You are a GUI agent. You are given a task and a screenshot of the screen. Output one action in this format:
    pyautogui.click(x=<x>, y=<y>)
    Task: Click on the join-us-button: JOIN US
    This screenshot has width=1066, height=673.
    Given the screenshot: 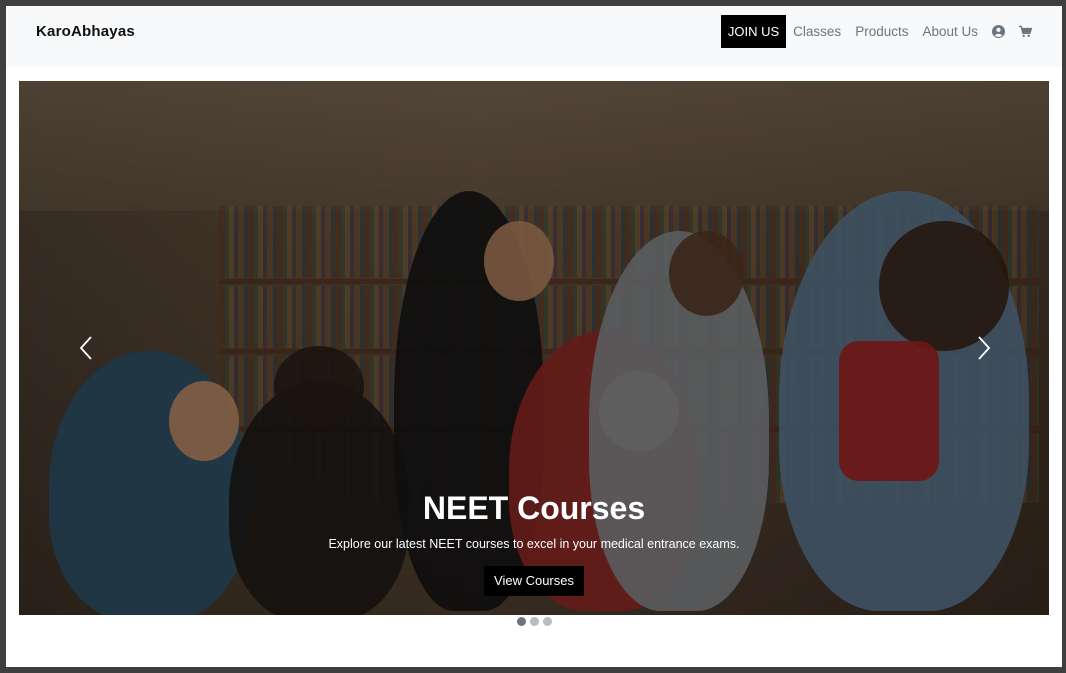 What is the action you would take?
    pyautogui.click(x=753, y=31)
    